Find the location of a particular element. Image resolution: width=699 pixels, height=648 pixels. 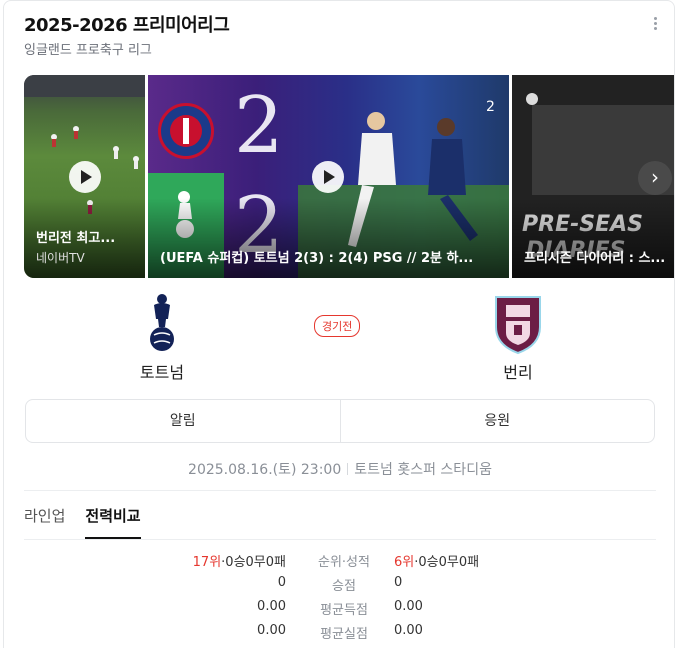

tab-lineup: 라인업 is located at coordinates (44, 520).